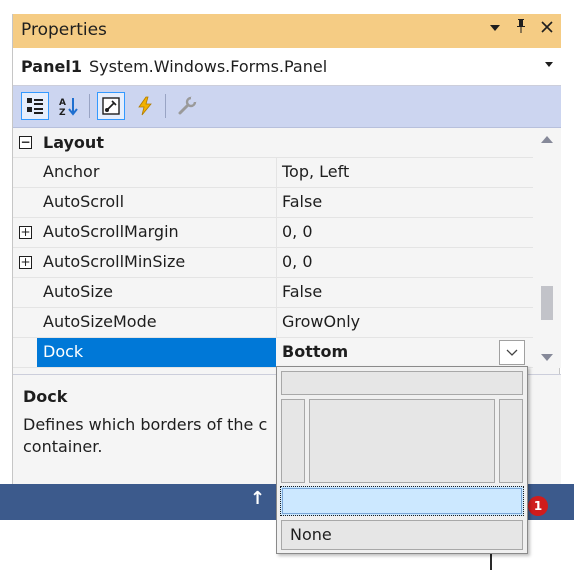  I want to click on property-value: Top, Left, so click(315, 171).